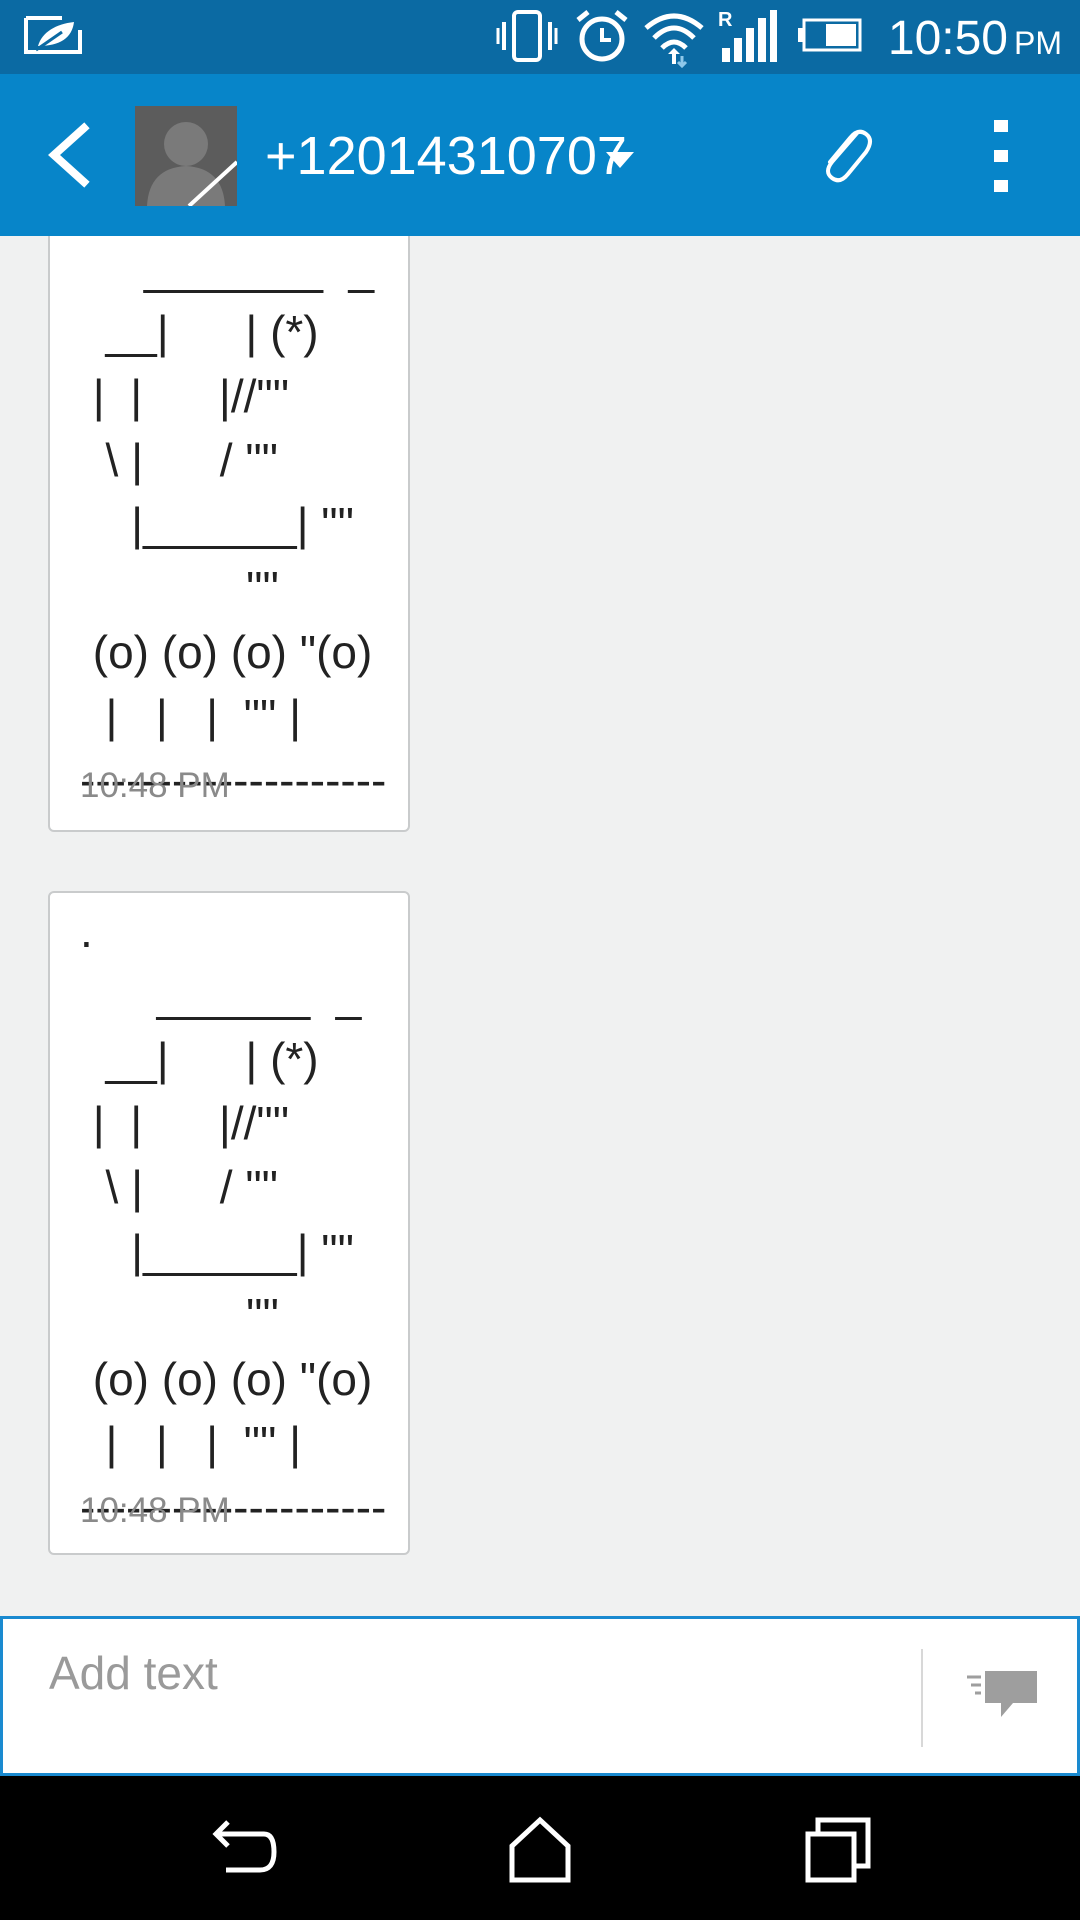  Describe the element at coordinates (1002, 156) in the screenshot. I see `overflow-menu-icon` at that location.